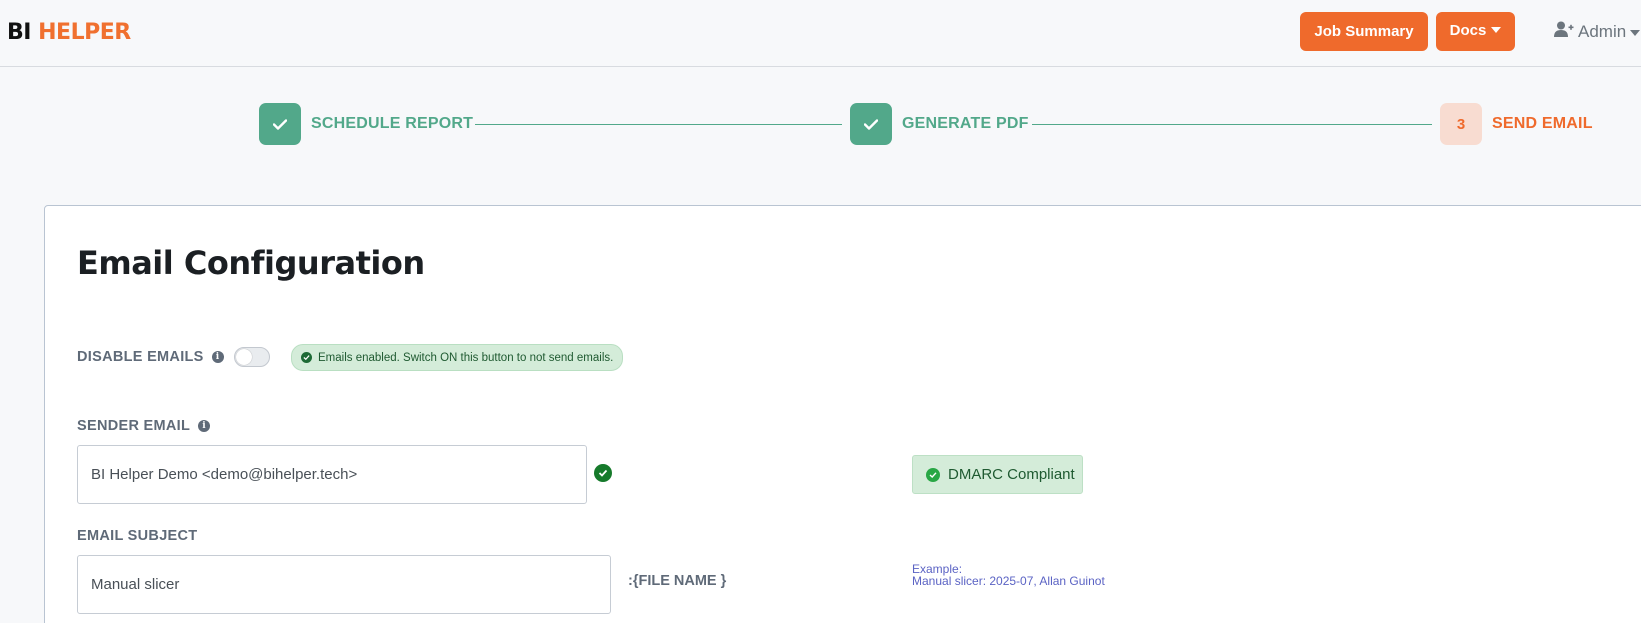 This screenshot has width=1641, height=623. I want to click on example-value: Manual slicer: 2025-07, Allan Guinot, so click(1008, 581).